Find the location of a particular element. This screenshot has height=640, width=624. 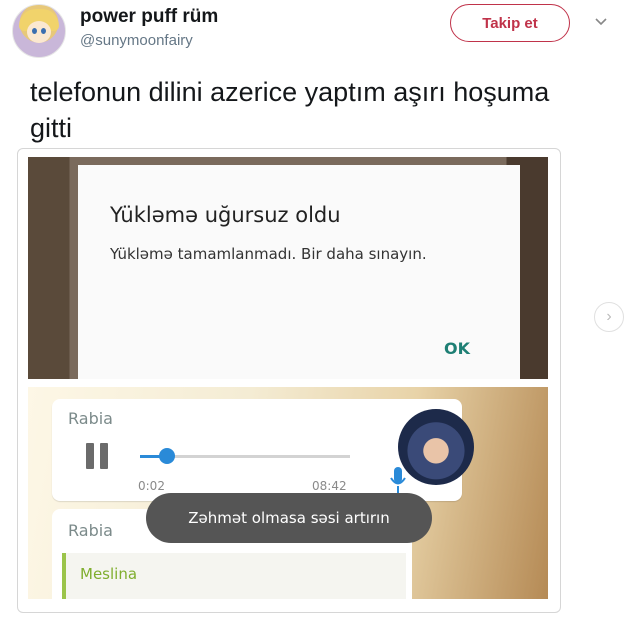

time-current: 0:02 is located at coordinates (151, 486).